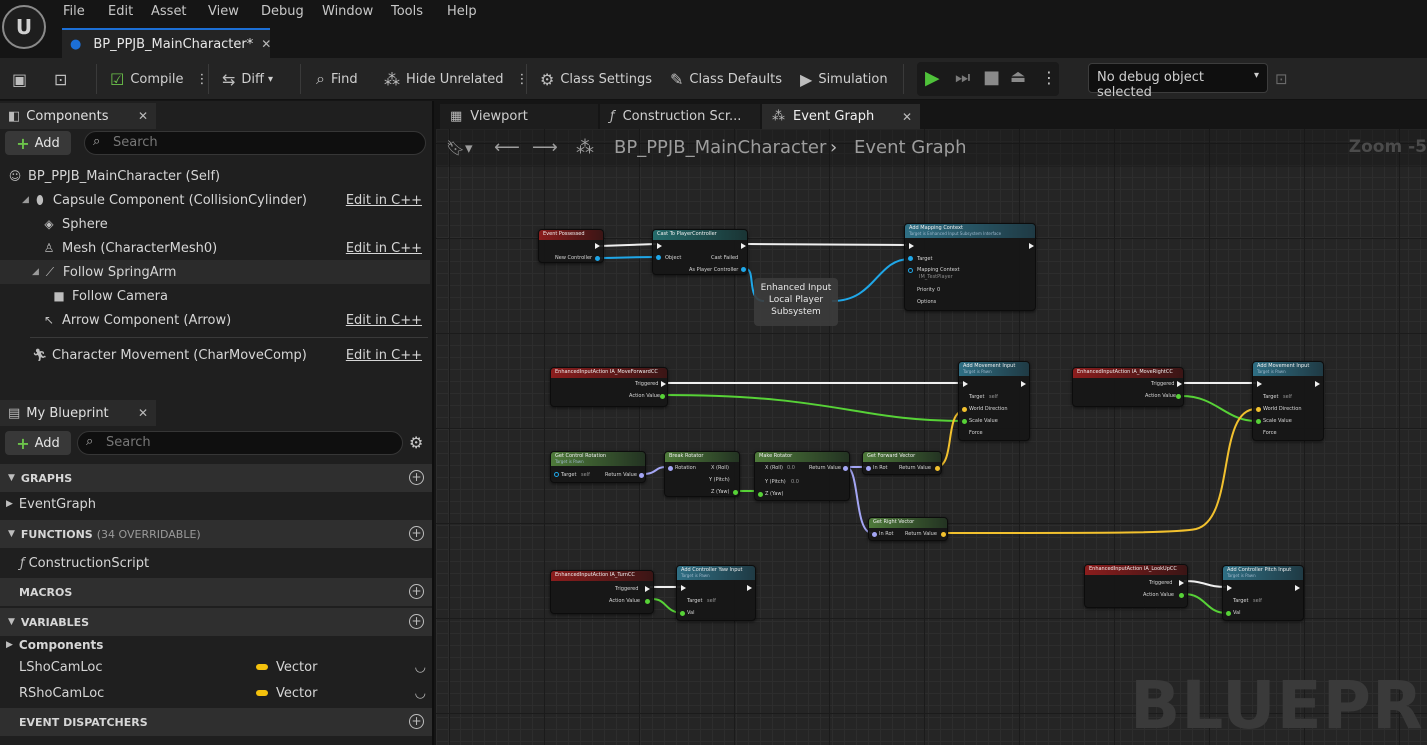 The width and height of the screenshot is (1427, 745). What do you see at coordinates (545, 147) in the screenshot?
I see `forward-arrow-icon: ⟶` at bounding box center [545, 147].